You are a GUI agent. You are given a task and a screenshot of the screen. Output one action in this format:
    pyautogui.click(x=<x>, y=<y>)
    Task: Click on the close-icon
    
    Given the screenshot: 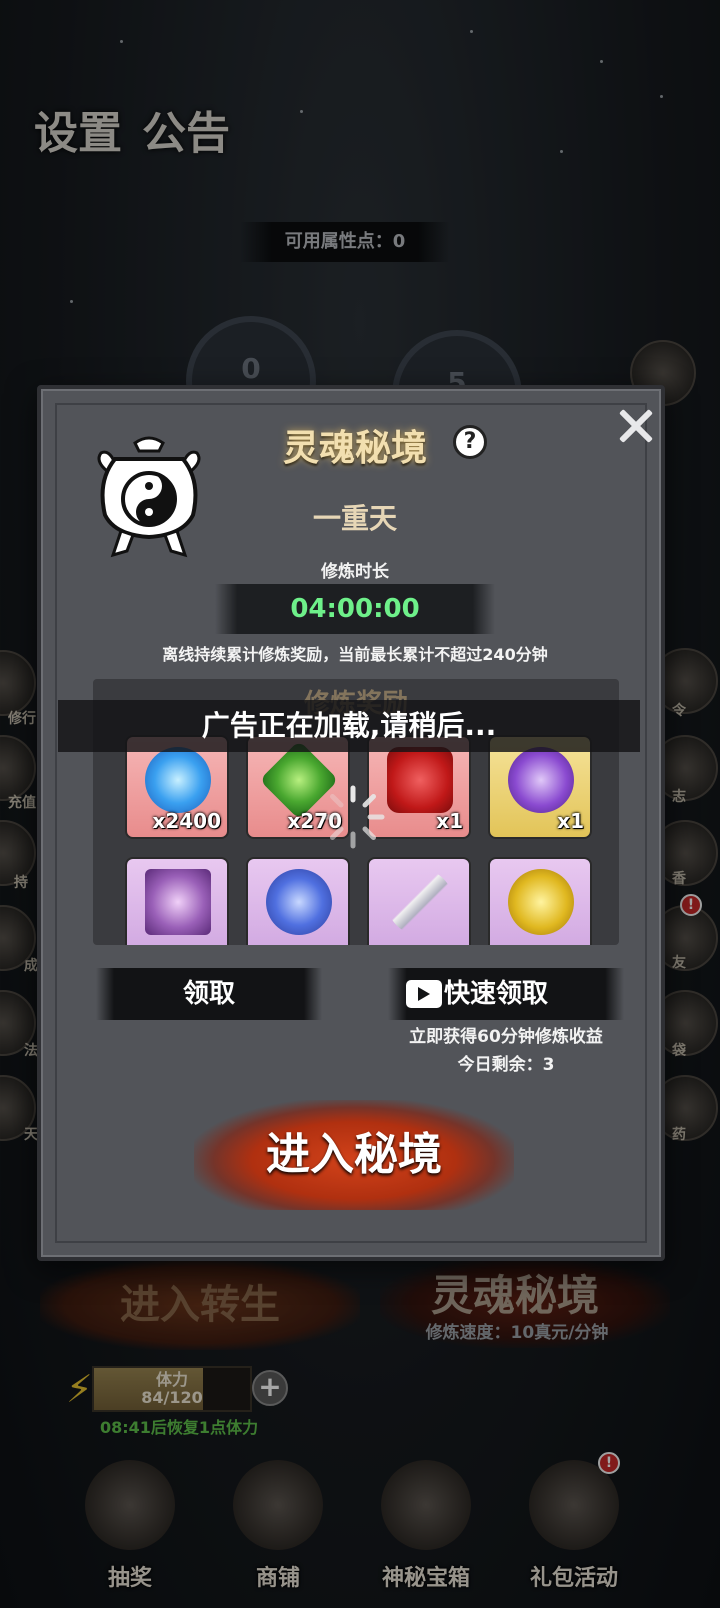 What is the action you would take?
    pyautogui.click(x=635, y=425)
    